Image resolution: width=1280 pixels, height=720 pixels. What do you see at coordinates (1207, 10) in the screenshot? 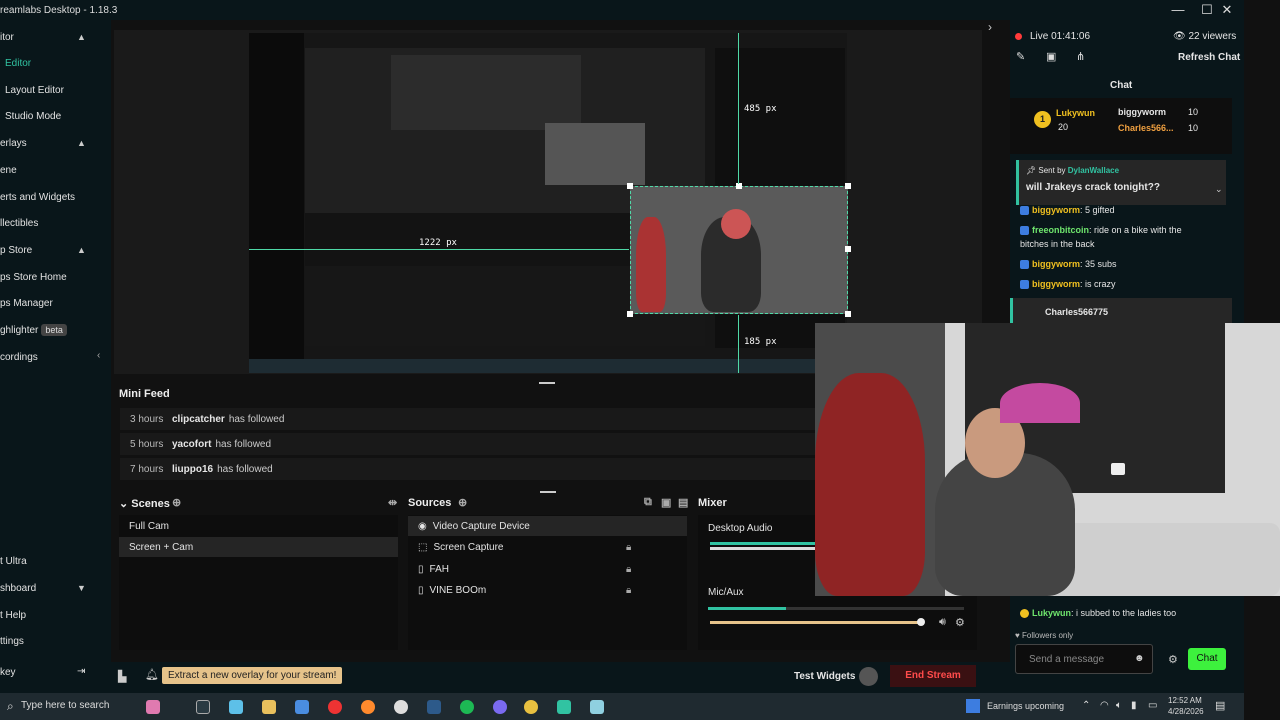
I see `maximize-button: ☐` at bounding box center [1207, 10].